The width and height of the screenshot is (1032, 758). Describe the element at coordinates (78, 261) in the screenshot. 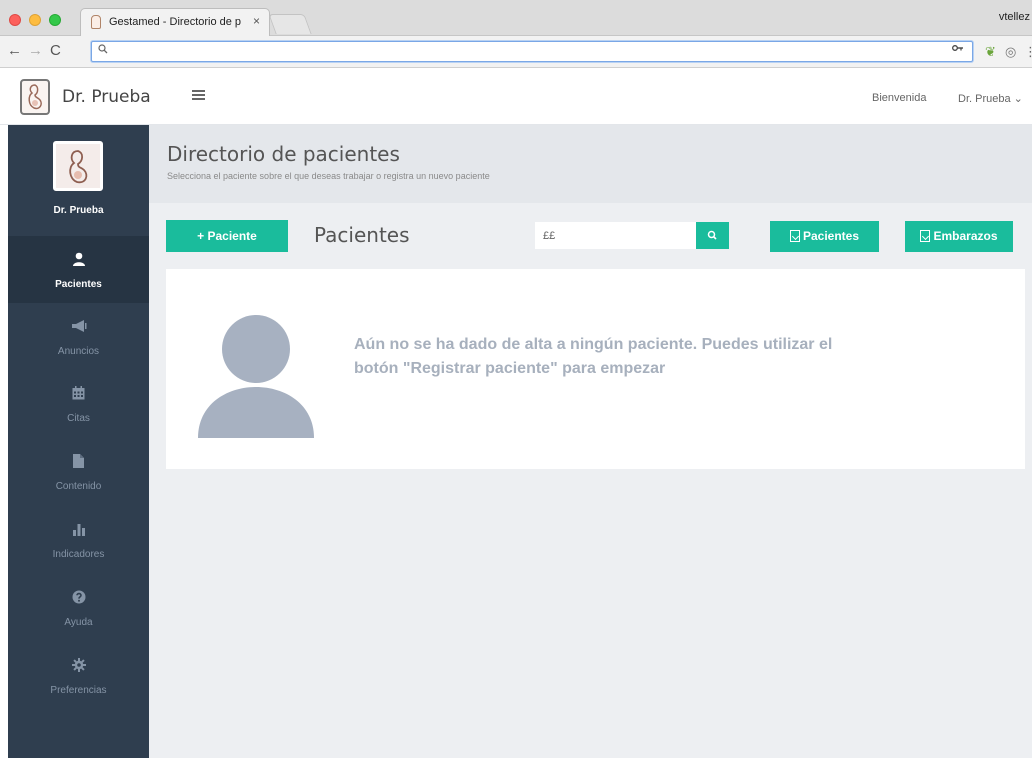

I see `user-icon` at that location.